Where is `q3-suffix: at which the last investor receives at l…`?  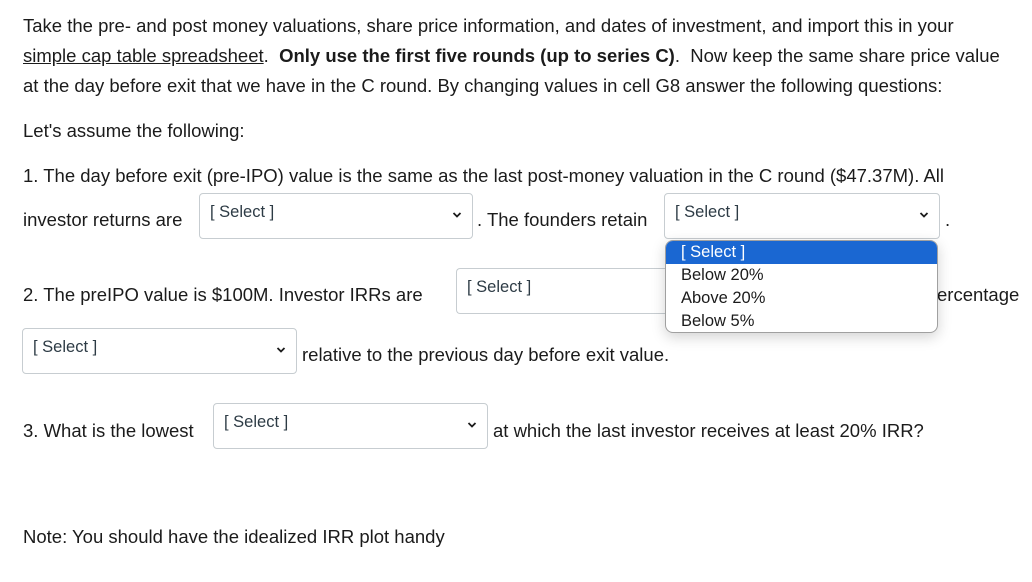 q3-suffix: at which the last investor receives at l… is located at coordinates (708, 430).